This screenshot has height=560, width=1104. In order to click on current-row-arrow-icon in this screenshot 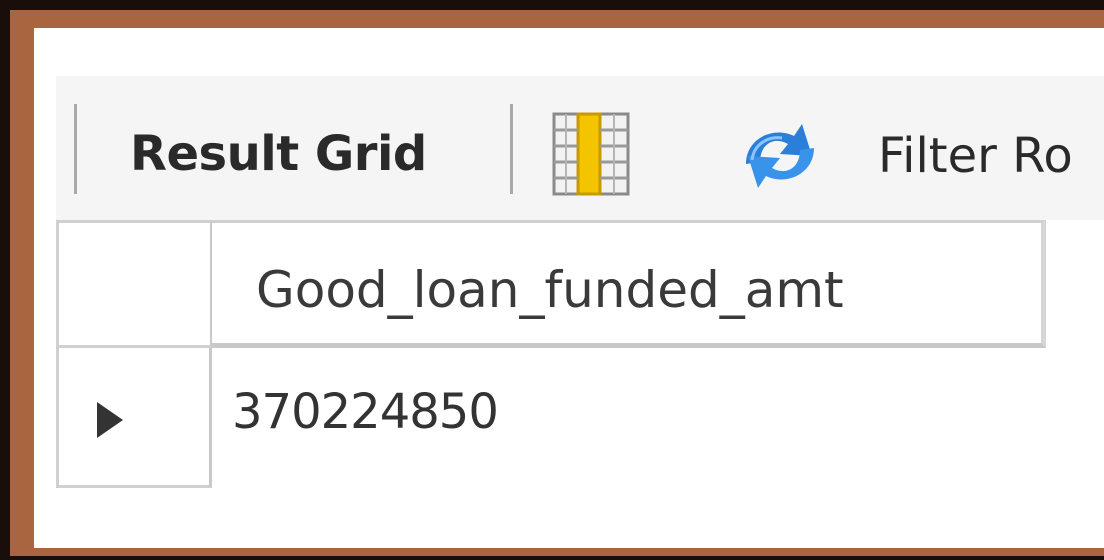, I will do `click(110, 420)`.